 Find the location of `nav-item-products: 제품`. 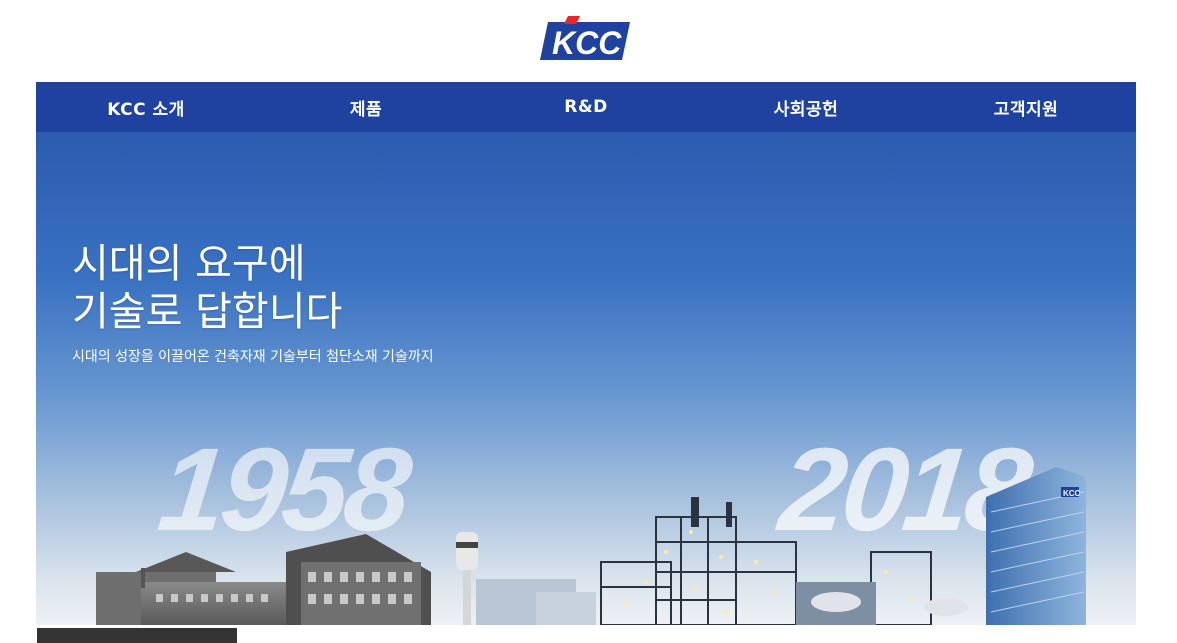

nav-item-products: 제품 is located at coordinates (366, 107).